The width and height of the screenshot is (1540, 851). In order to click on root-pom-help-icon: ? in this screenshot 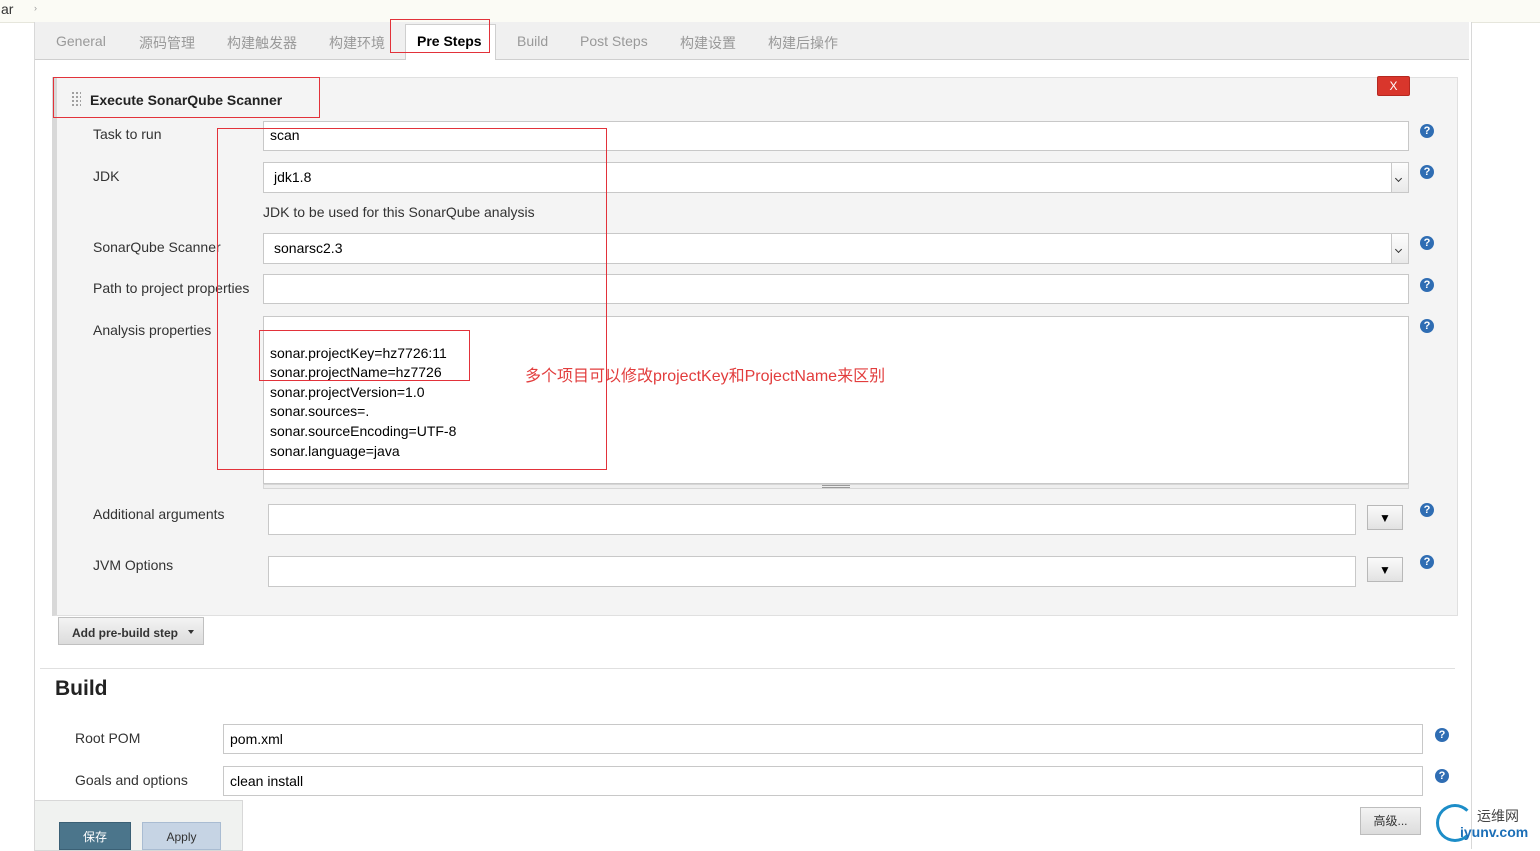, I will do `click(1442, 735)`.